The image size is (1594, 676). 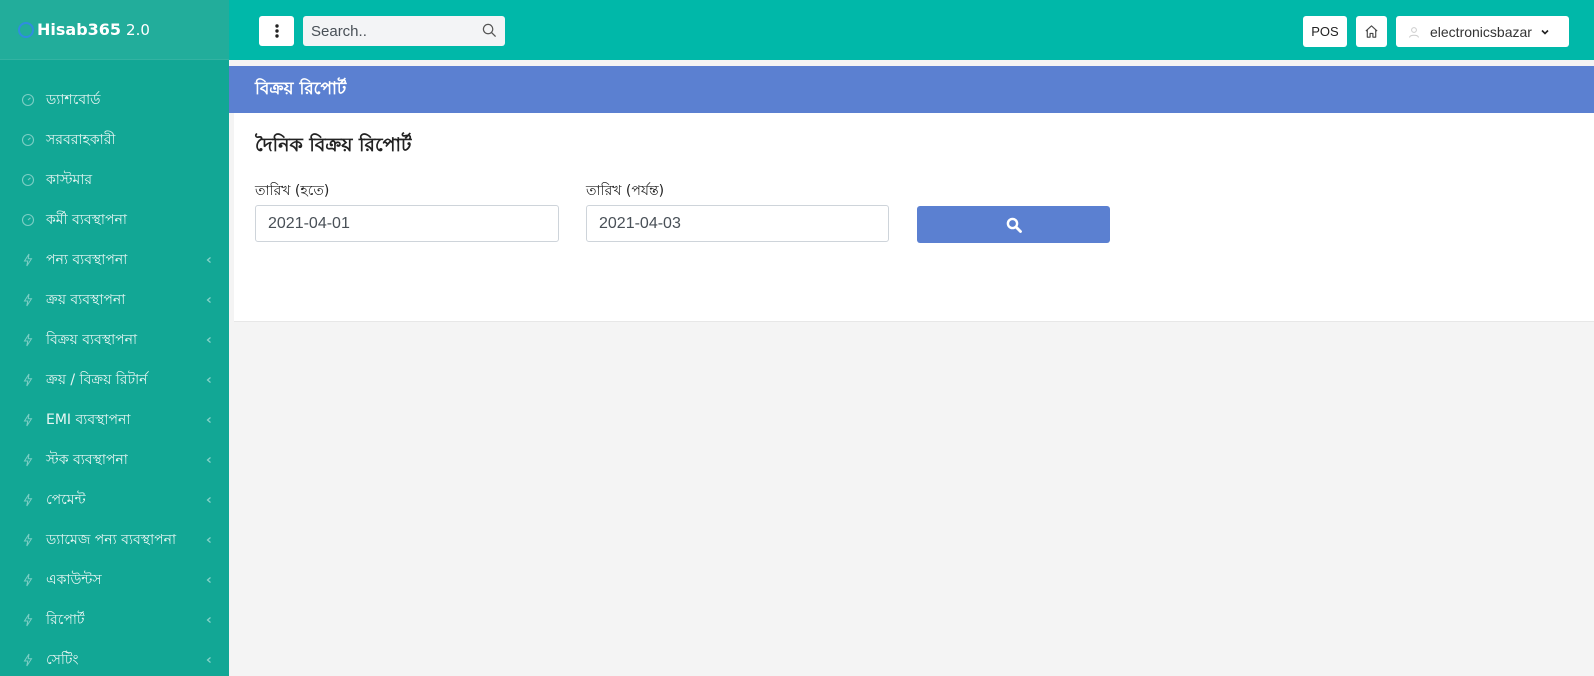 I want to click on home-button, so click(x=1371, y=31).